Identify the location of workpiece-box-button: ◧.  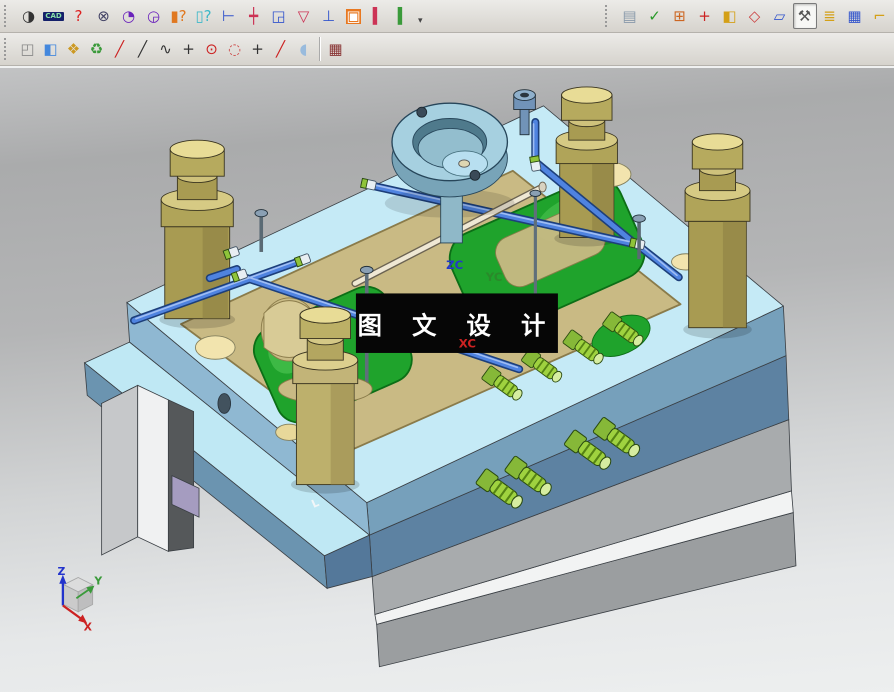
(730, 16).